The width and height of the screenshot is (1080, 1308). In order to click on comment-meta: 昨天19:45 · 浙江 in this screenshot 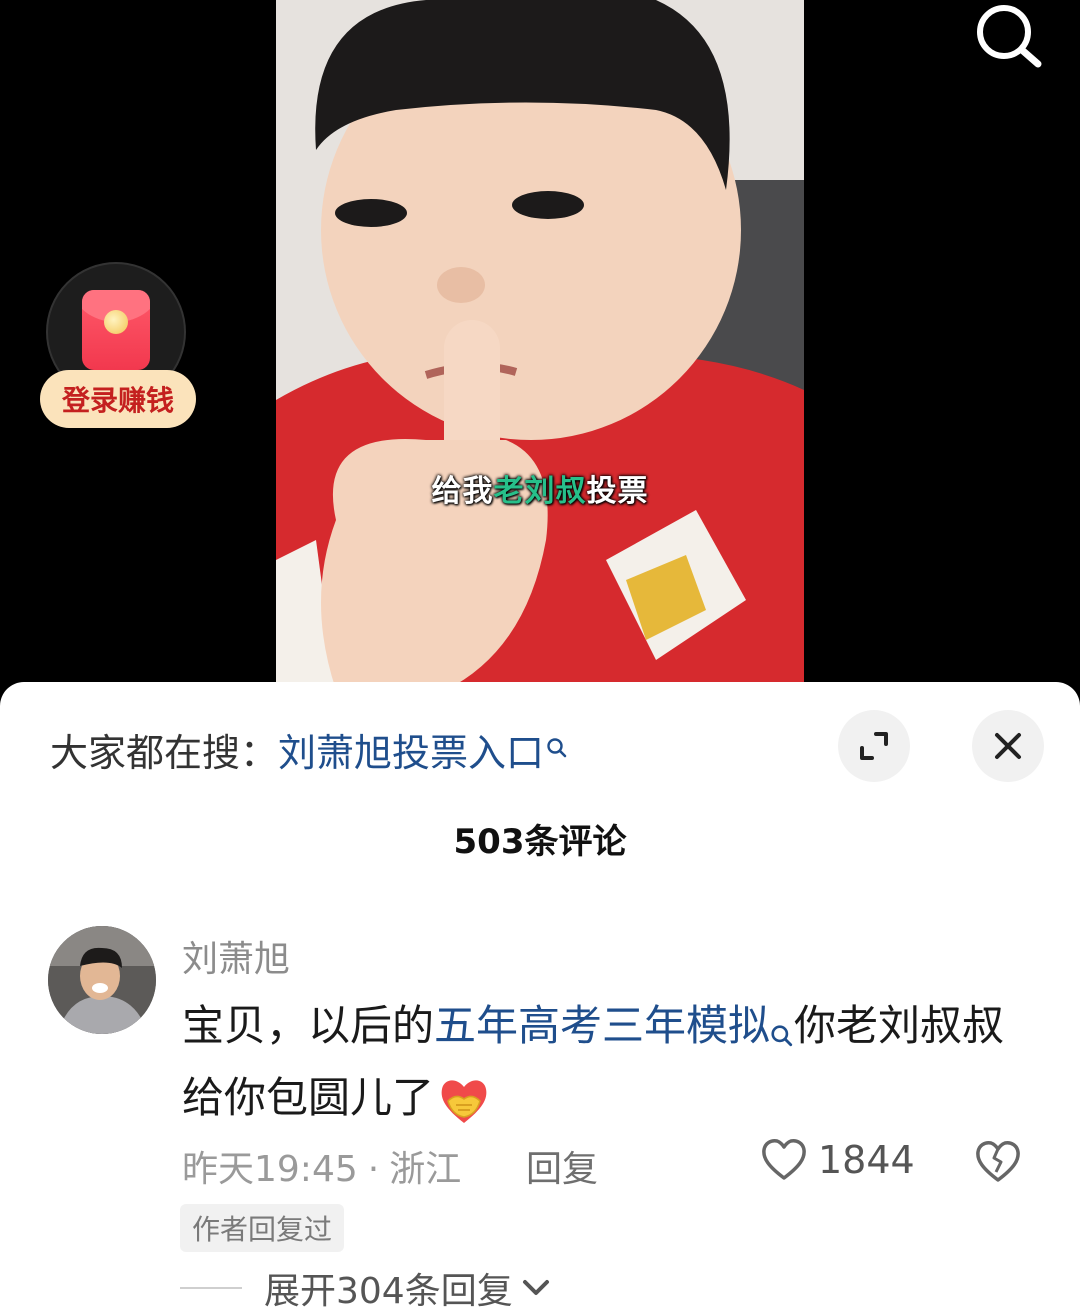, I will do `click(322, 1169)`.